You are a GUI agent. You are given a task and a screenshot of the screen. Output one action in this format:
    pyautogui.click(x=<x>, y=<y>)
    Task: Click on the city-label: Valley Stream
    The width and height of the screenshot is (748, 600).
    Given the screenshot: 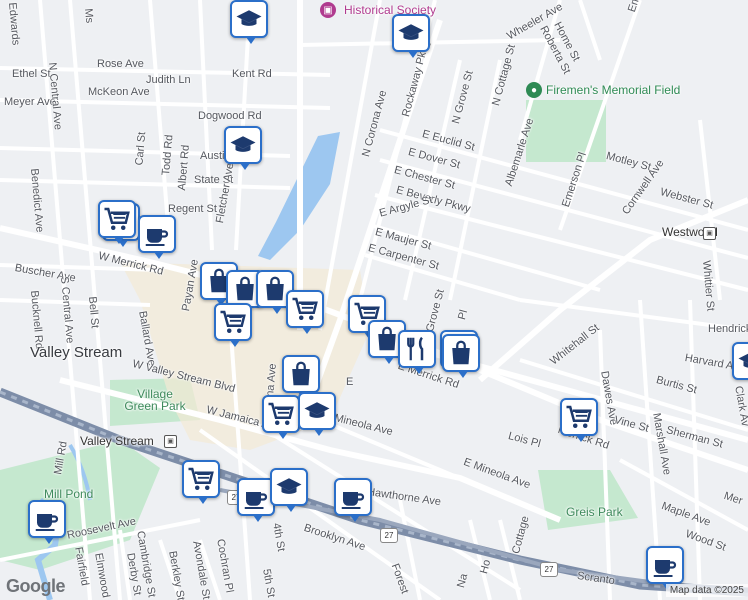 What is the action you would take?
    pyautogui.click(x=76, y=352)
    